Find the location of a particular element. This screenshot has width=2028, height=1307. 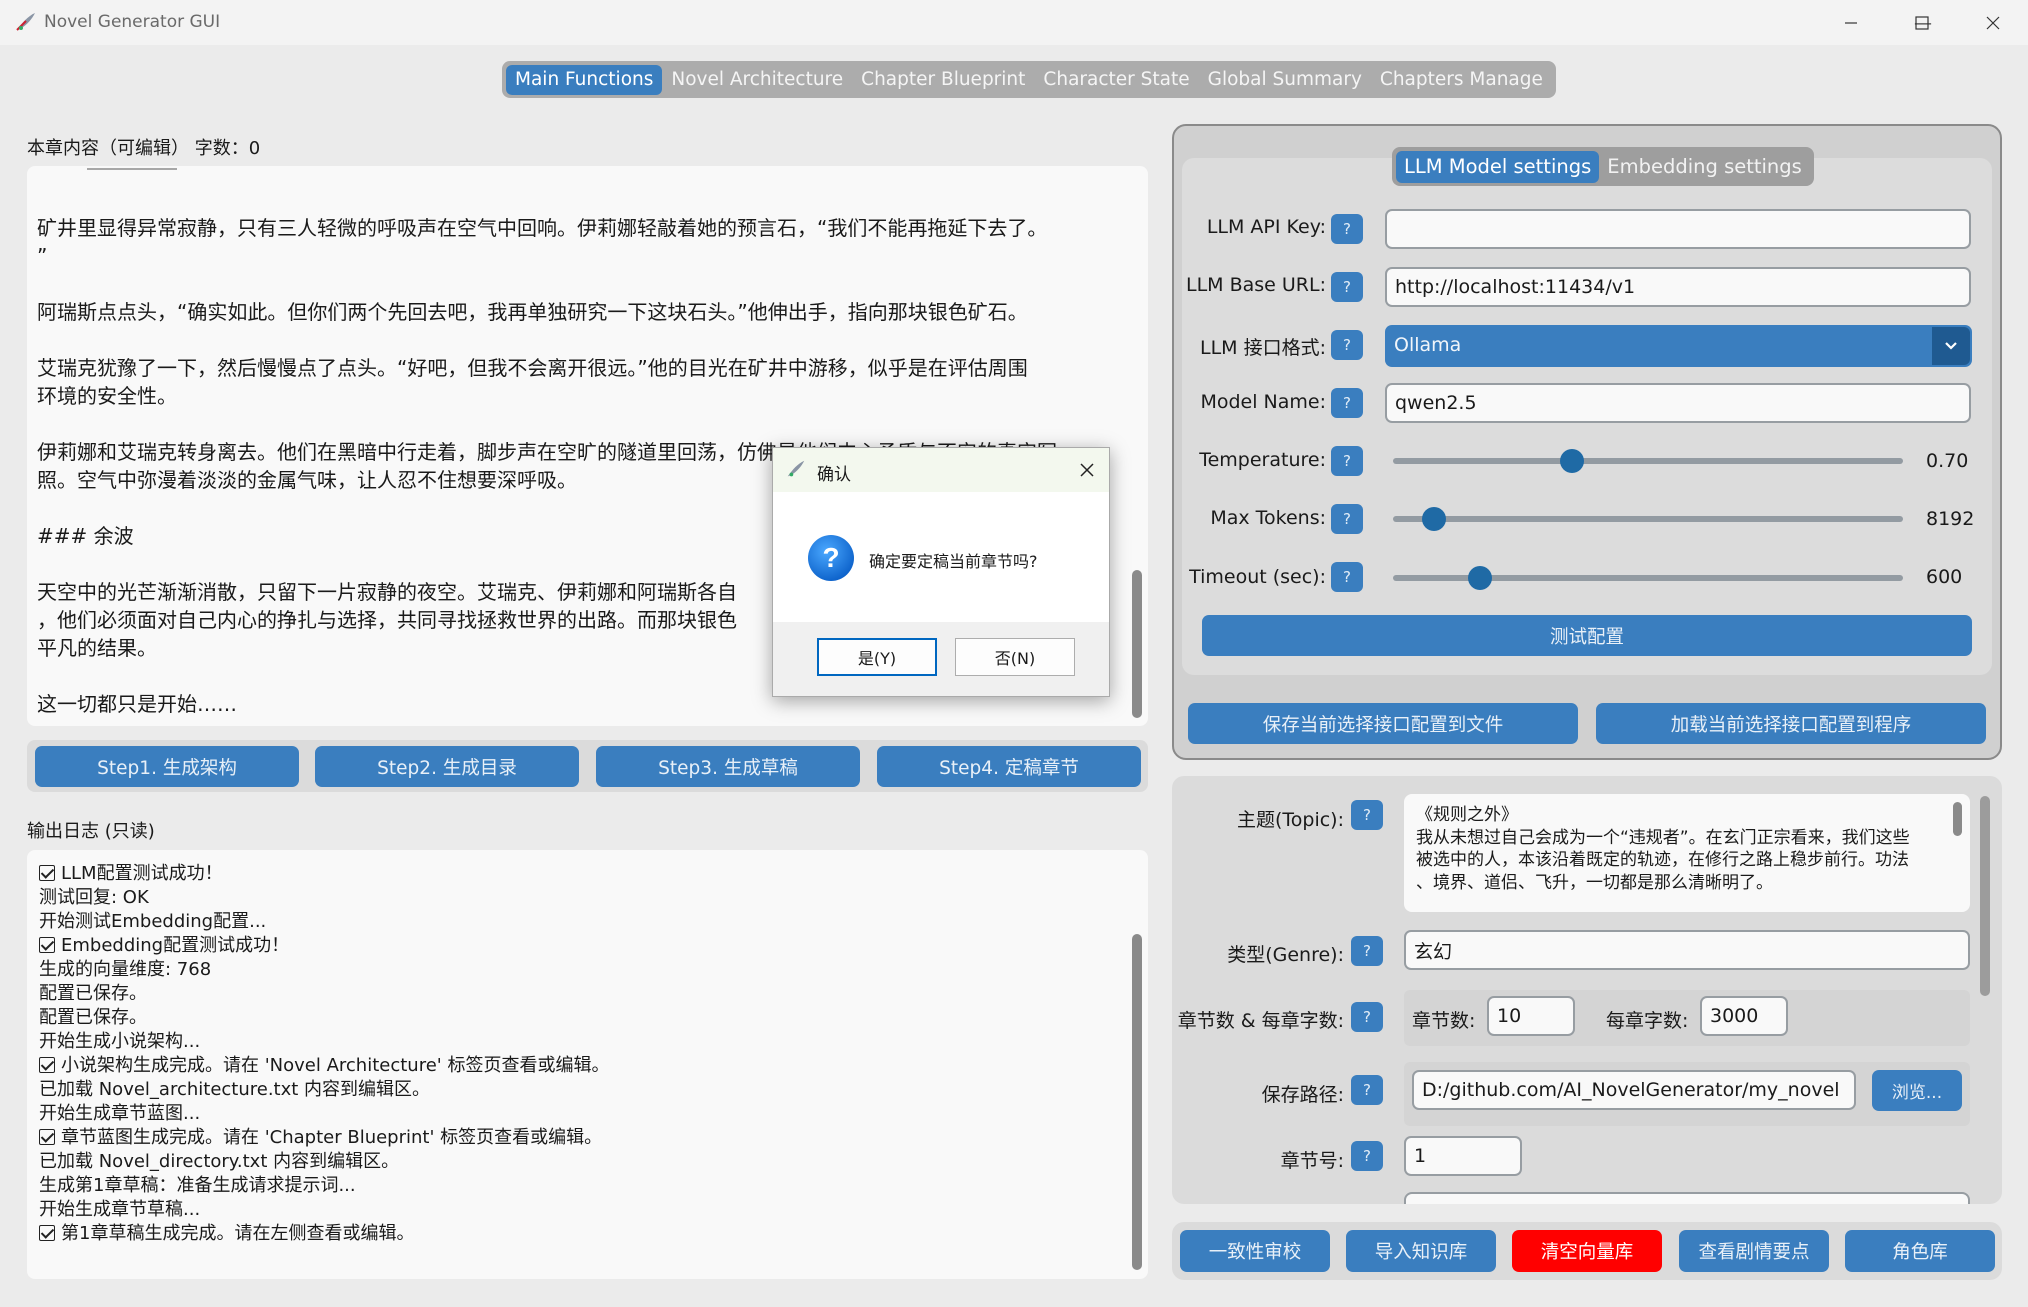

dialog-app-icon is located at coordinates (796, 468).